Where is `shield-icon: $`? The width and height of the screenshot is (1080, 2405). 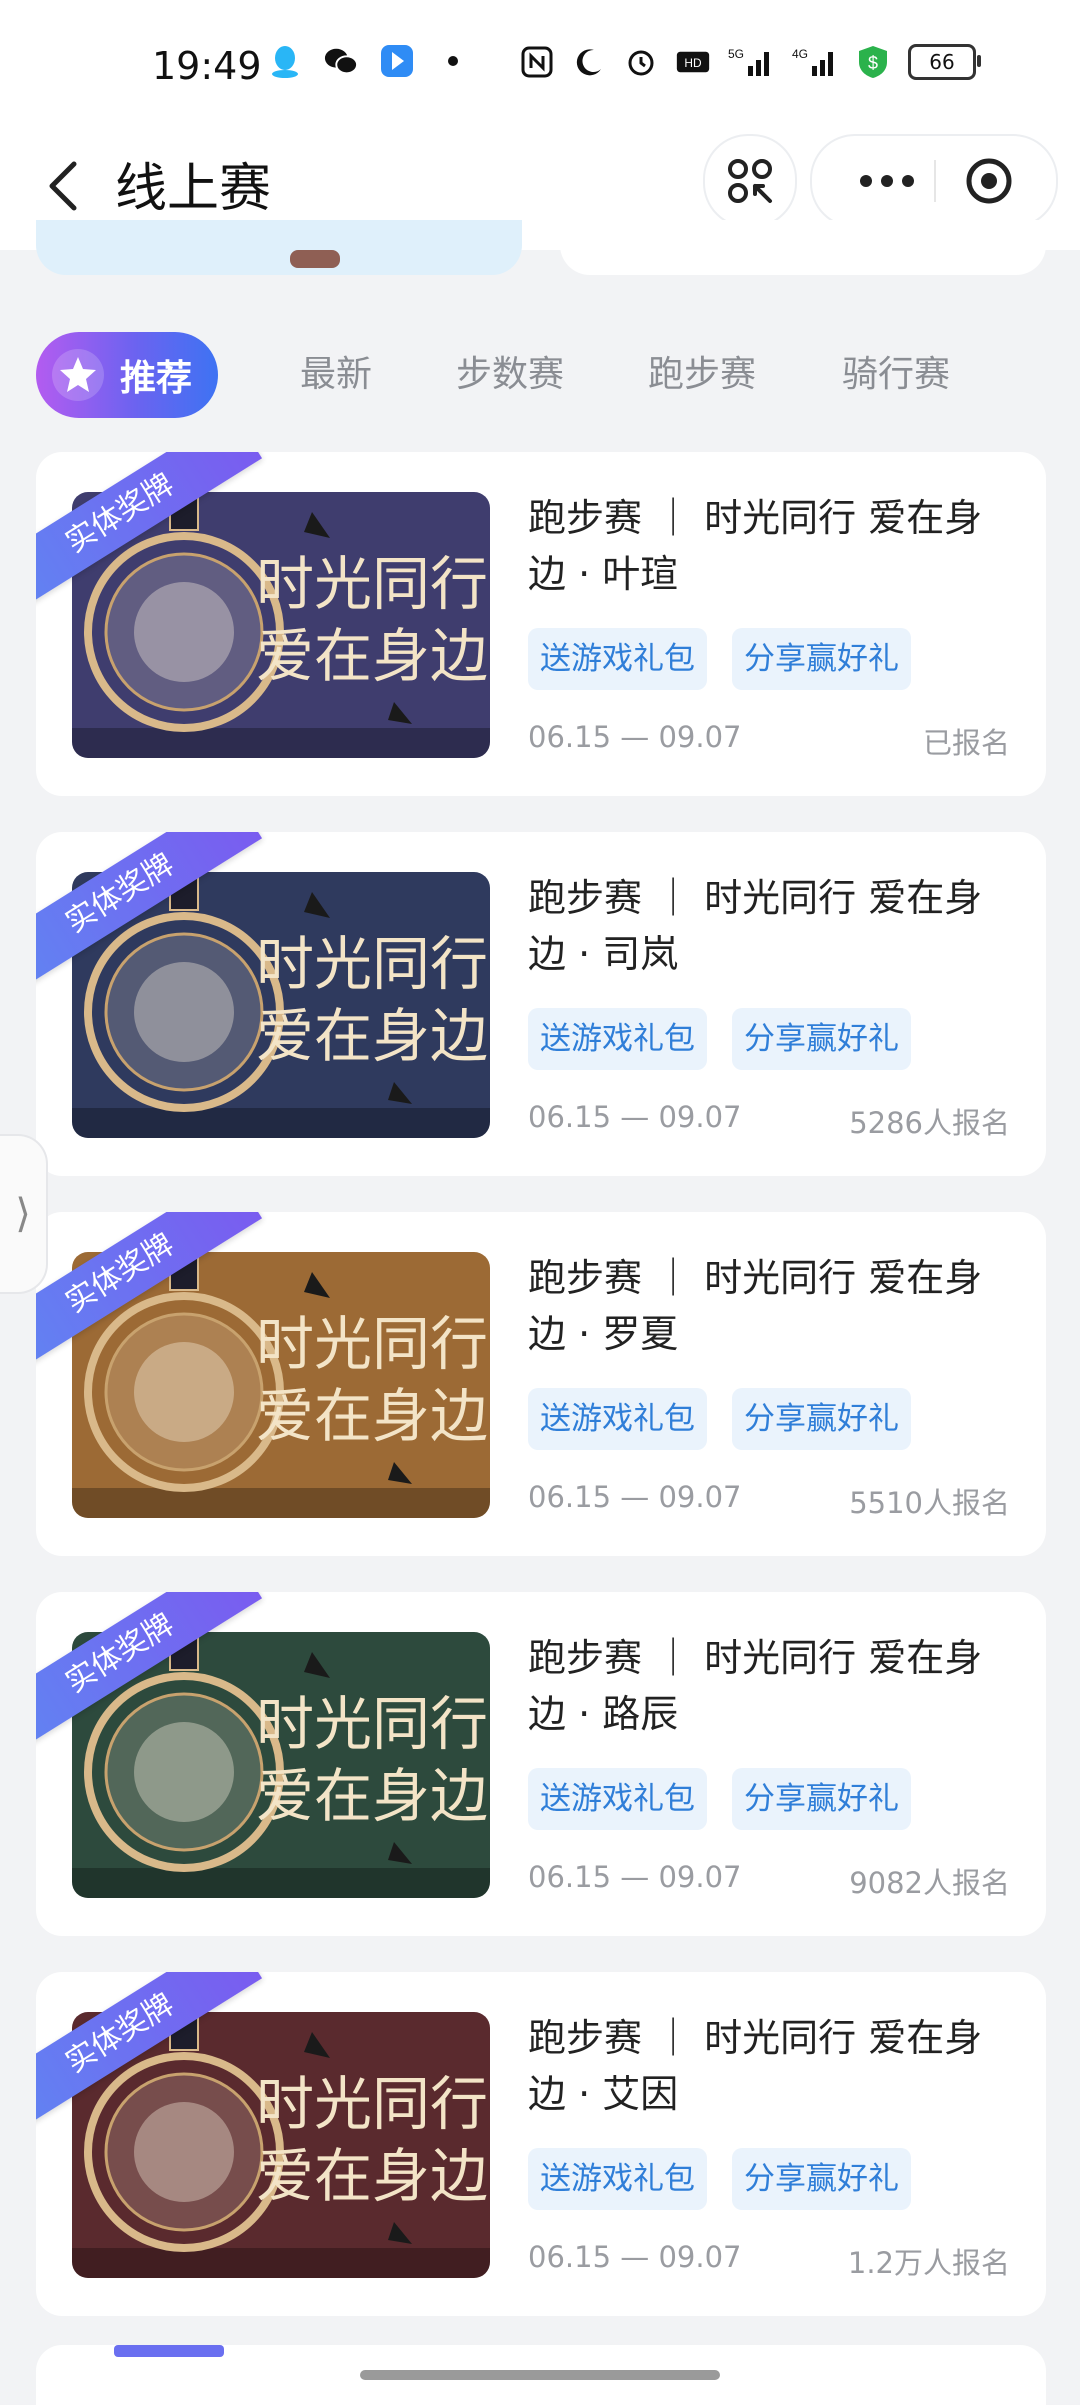
shield-icon: $ is located at coordinates (873, 62).